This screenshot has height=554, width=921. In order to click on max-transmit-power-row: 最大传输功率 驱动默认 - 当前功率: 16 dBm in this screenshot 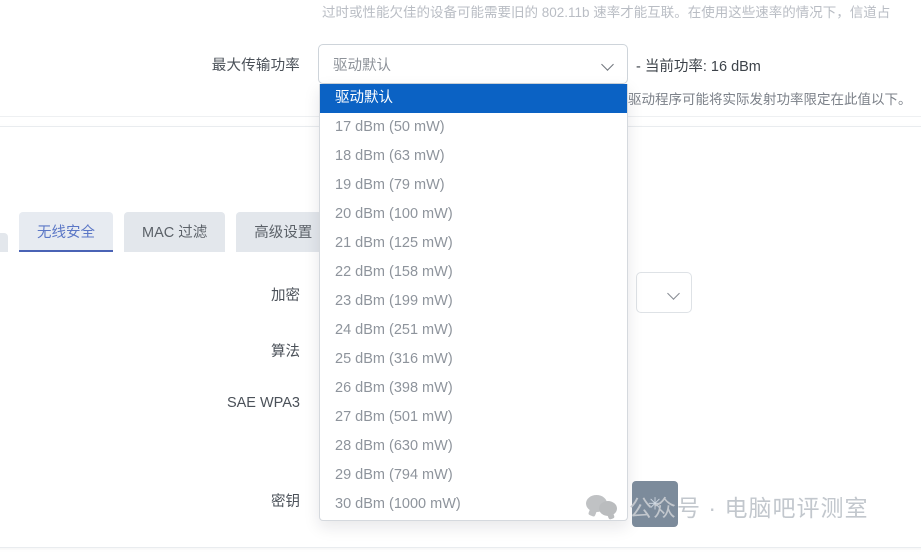, I will do `click(460, 64)`.